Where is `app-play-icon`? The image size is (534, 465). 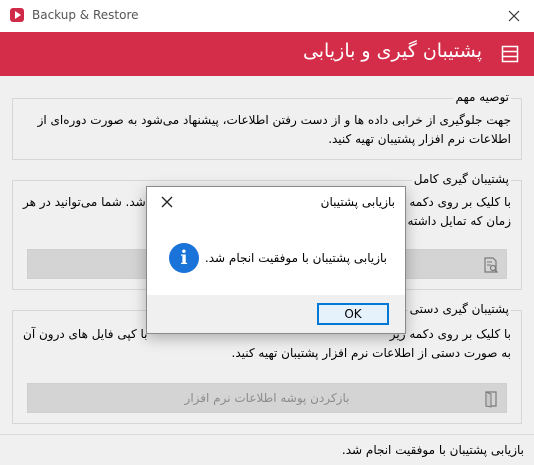
app-play-icon is located at coordinates (17, 15).